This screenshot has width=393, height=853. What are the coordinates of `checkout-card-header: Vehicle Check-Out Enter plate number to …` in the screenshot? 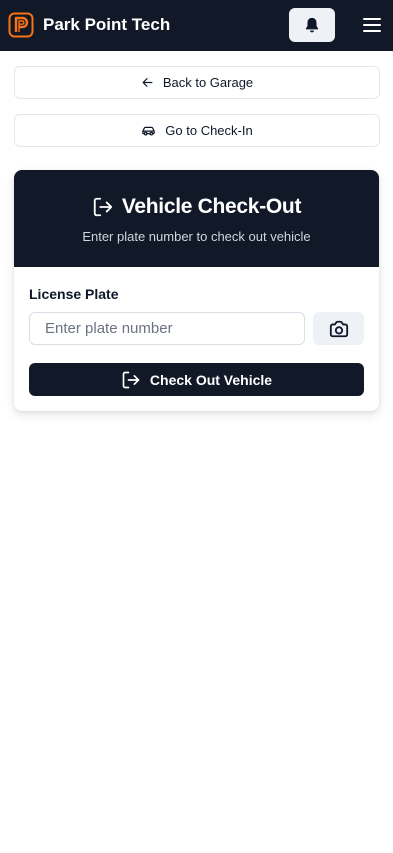 It's located at (196, 218).